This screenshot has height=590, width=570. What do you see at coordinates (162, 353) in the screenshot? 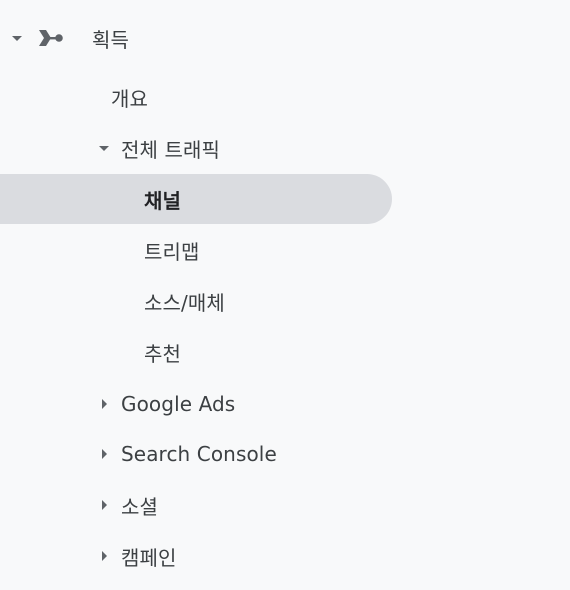
I see `nav-item-label: 추천` at bounding box center [162, 353].